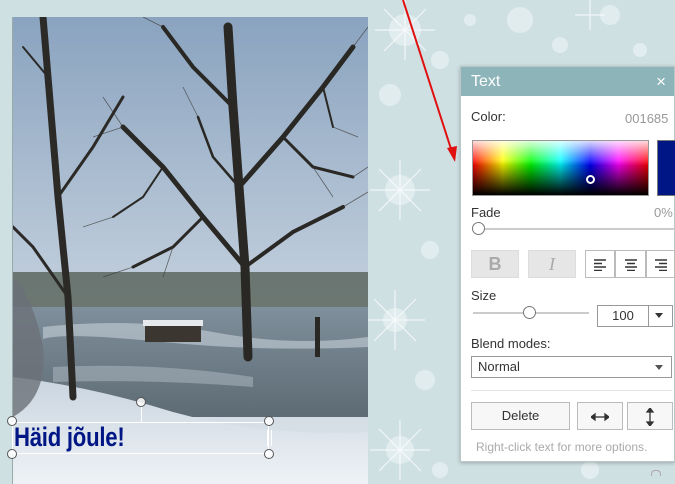 Image resolution: width=675 pixels, height=484 pixels. I want to click on color-hex-value: 001685, so click(646, 118).